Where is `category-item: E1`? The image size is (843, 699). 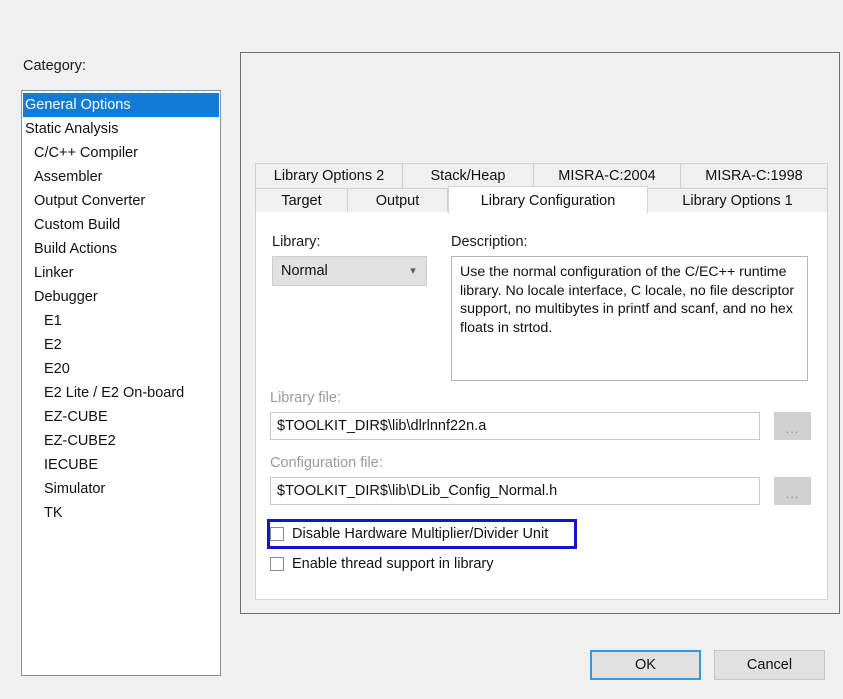
category-item: E1 is located at coordinates (121, 321).